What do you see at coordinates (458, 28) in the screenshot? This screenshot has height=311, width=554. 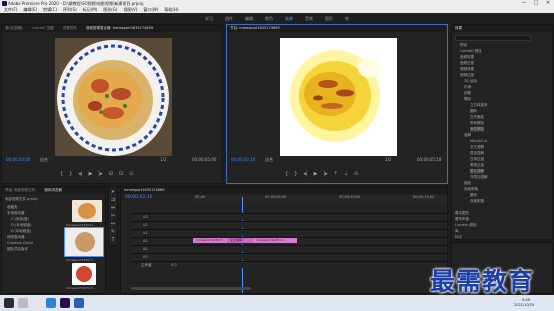 I see `tab-effects: 效果` at bounding box center [458, 28].